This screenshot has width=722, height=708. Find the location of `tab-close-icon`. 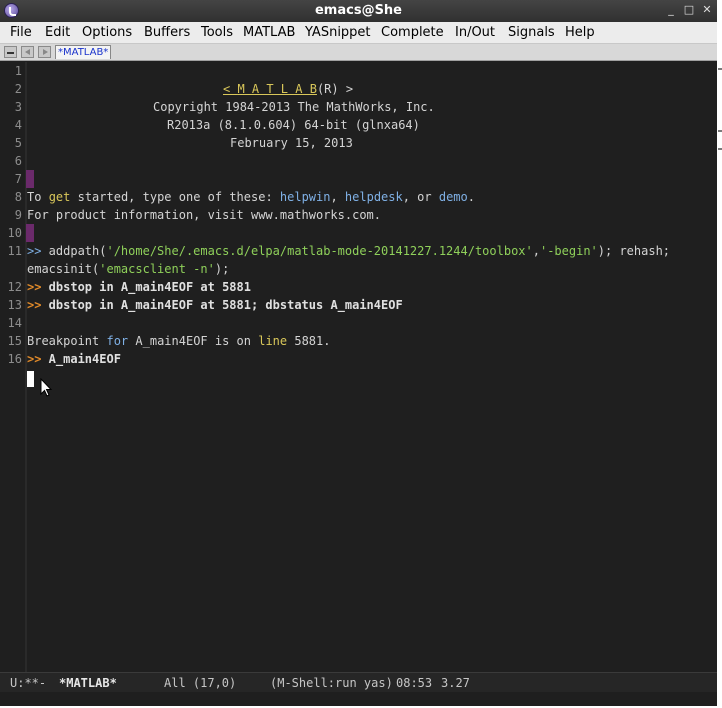

tab-close-icon is located at coordinates (10, 52).